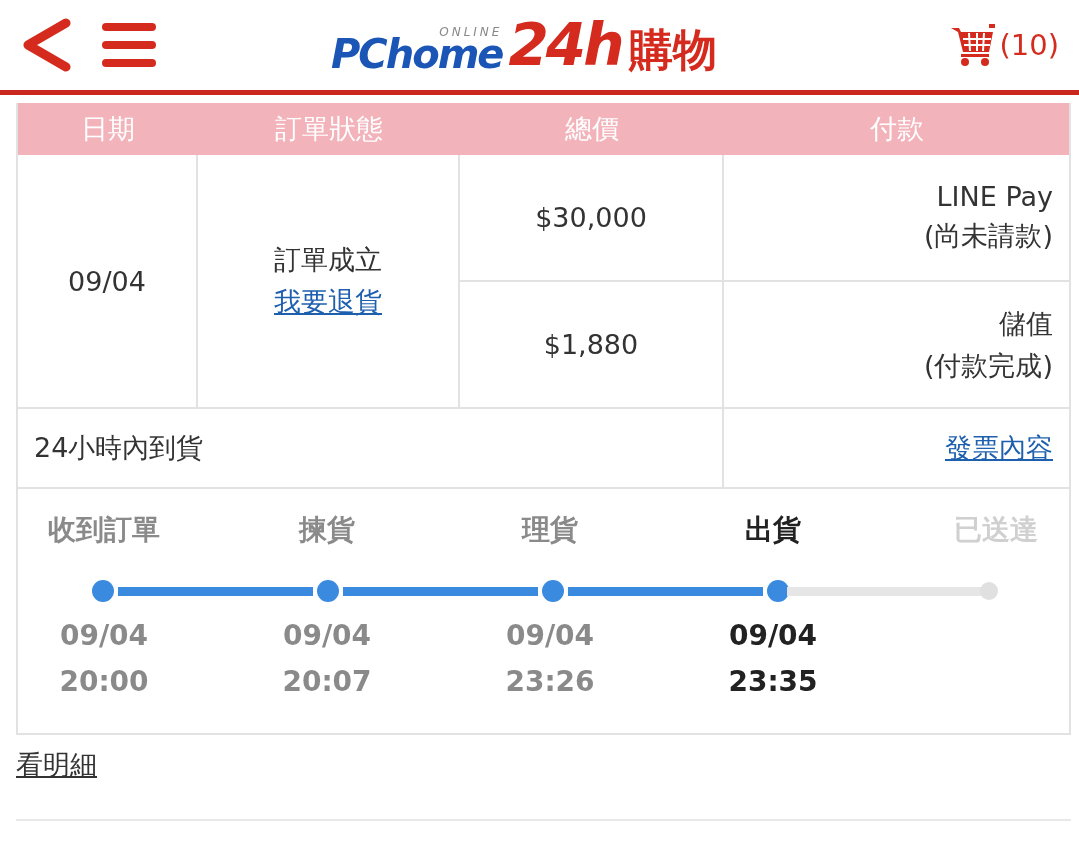 This screenshot has height=853, width=1079. Describe the element at coordinates (591, 344) in the screenshot. I see `total-price: $1,880` at that location.